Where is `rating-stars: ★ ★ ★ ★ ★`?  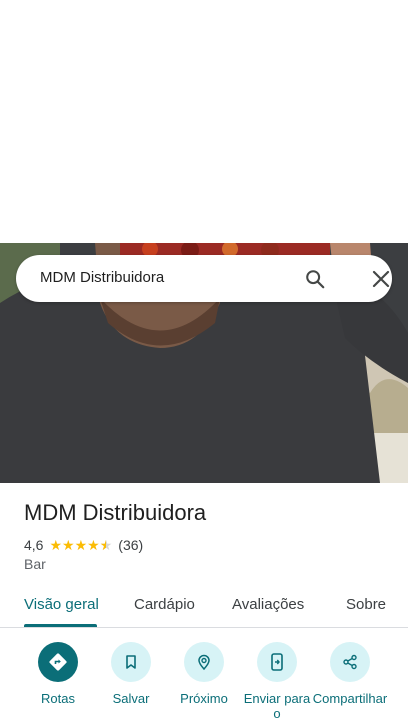 rating-stars: ★ ★ ★ ★ ★ is located at coordinates (80, 545).